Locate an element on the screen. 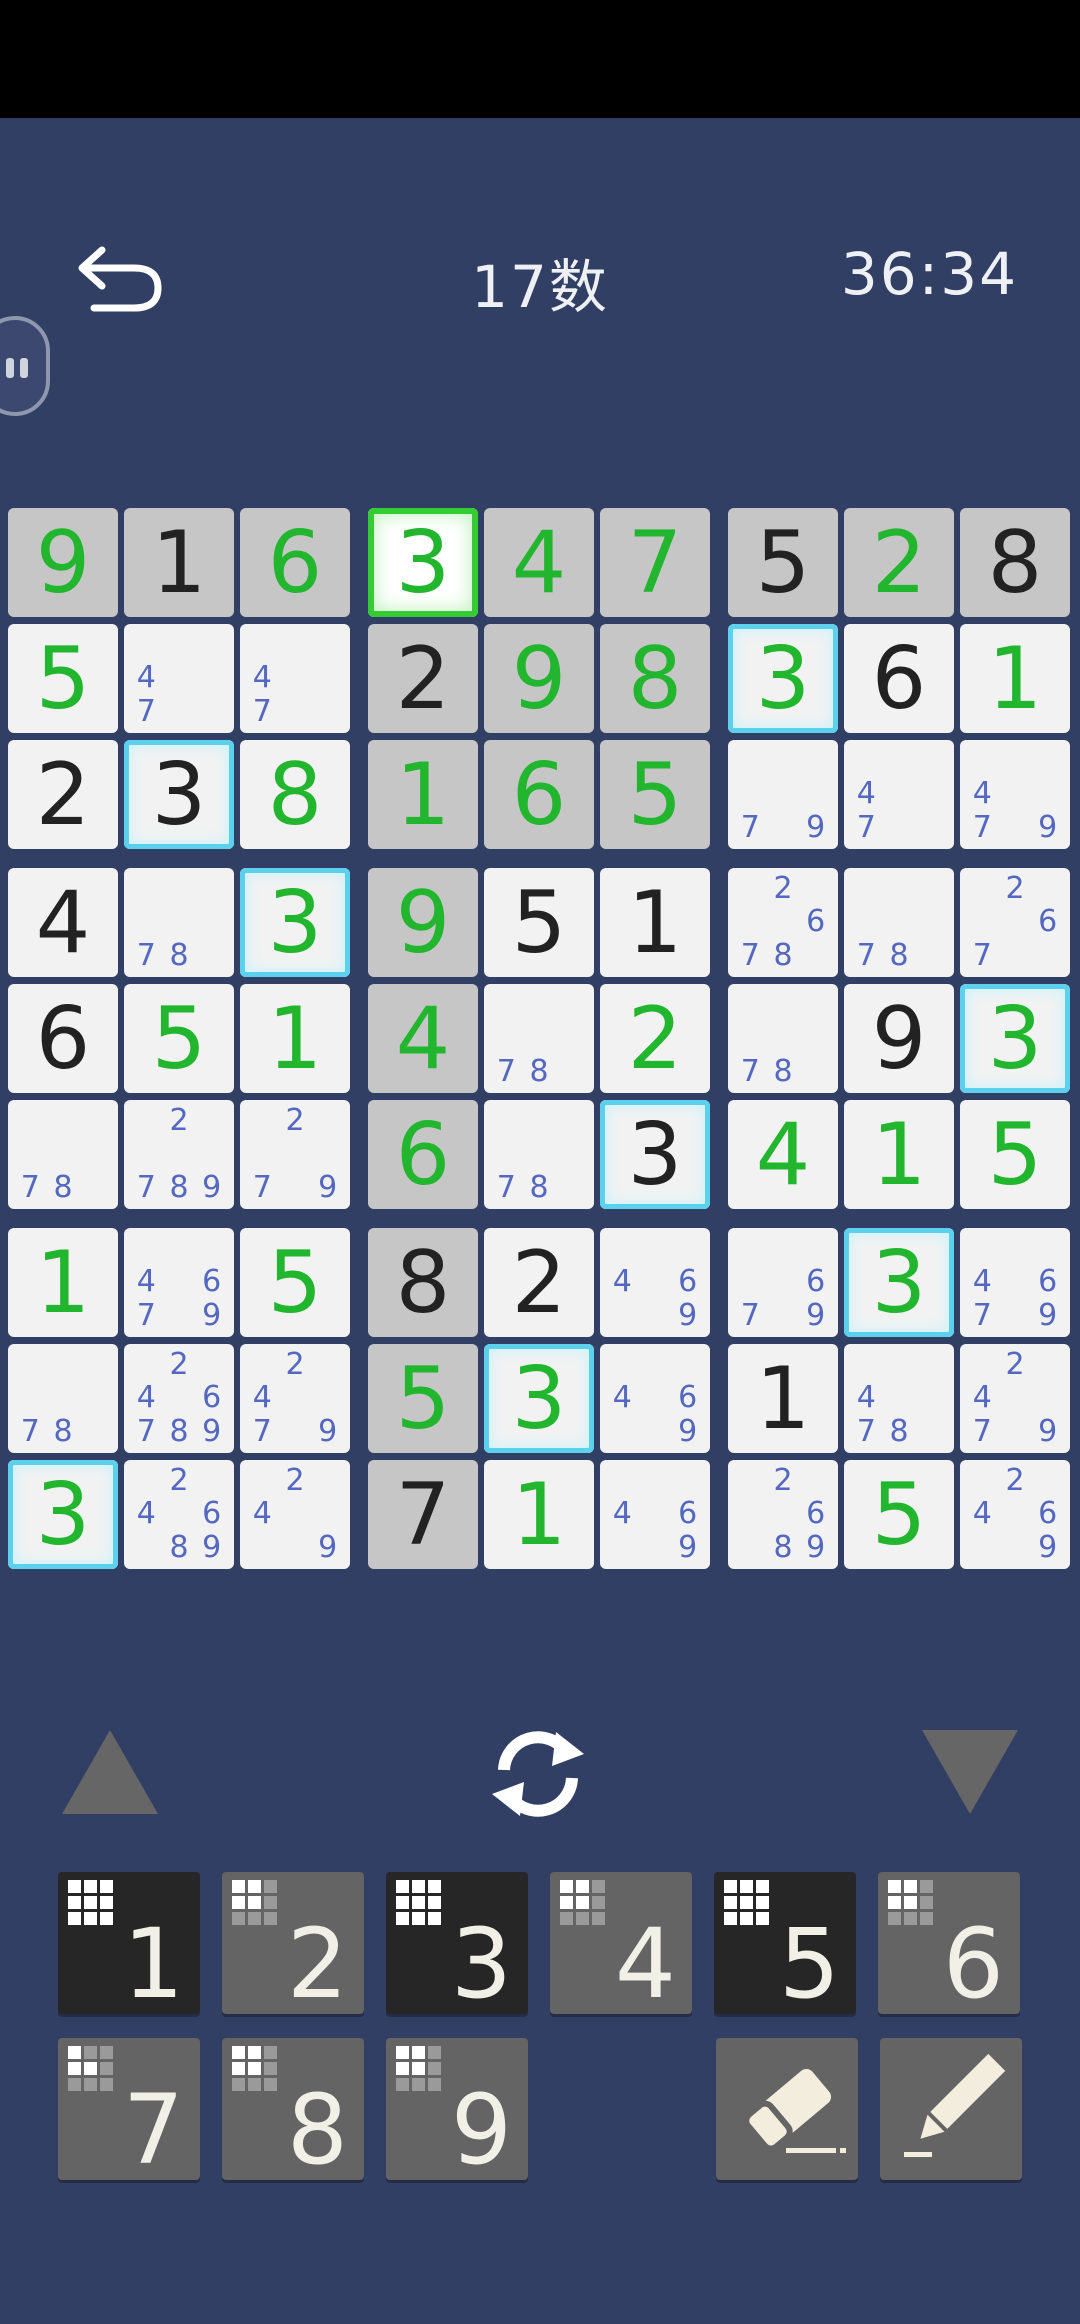  number-key-1: 1 is located at coordinates (129, 1943).